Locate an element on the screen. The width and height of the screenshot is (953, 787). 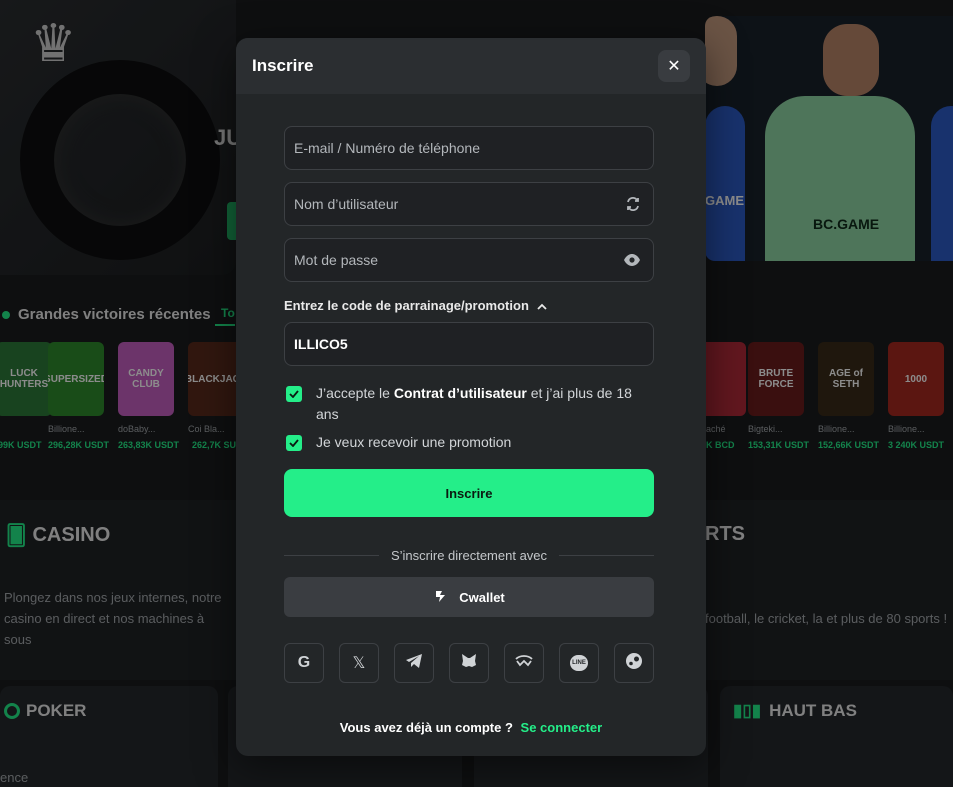
username-field is located at coordinates (469, 204).